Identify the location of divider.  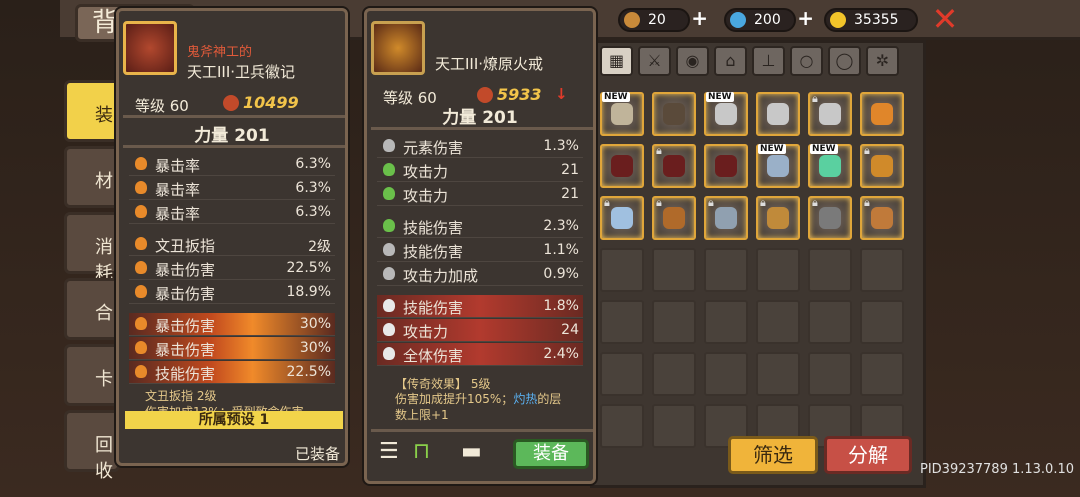
(482, 128).